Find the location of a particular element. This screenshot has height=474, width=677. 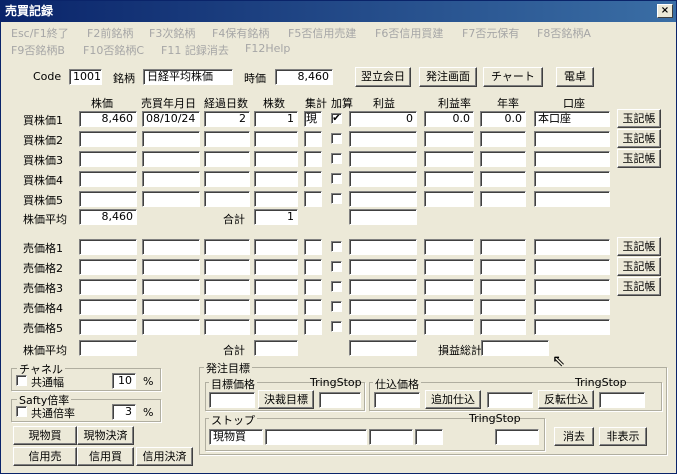

safety-checkbox is located at coordinates (21, 411).